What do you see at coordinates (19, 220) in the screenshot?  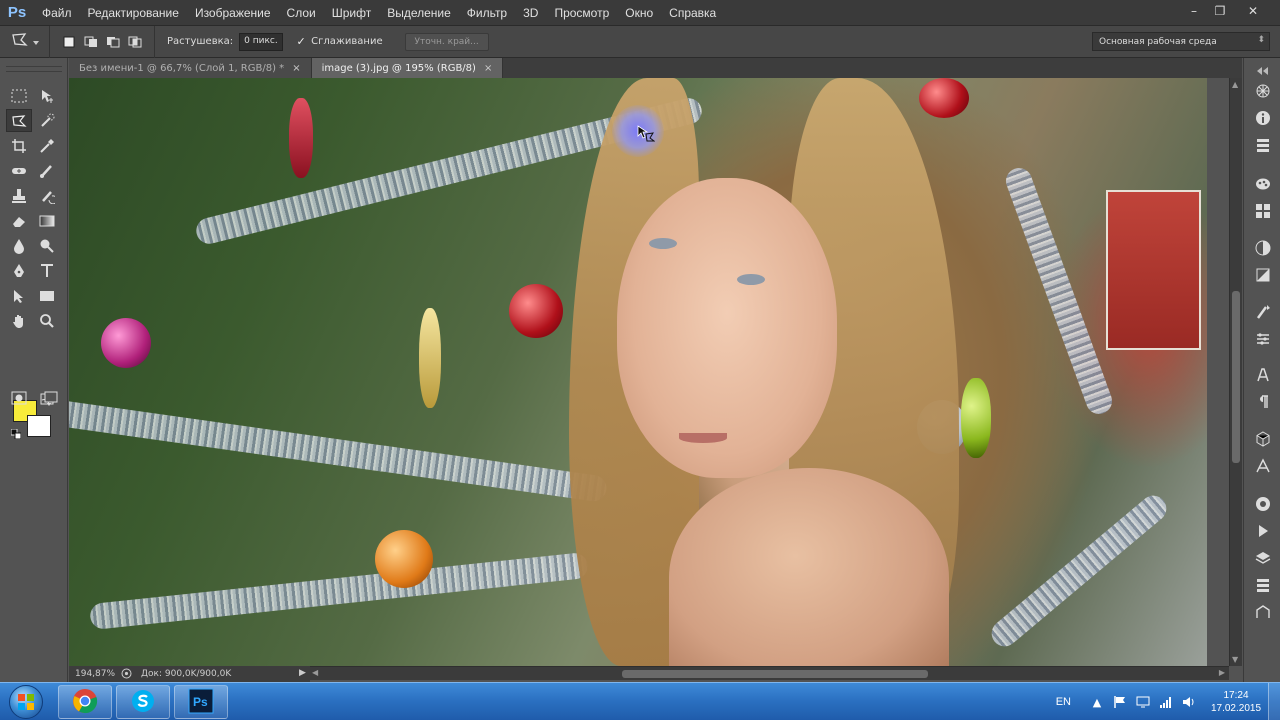 I see `eraser-tool-icon` at bounding box center [19, 220].